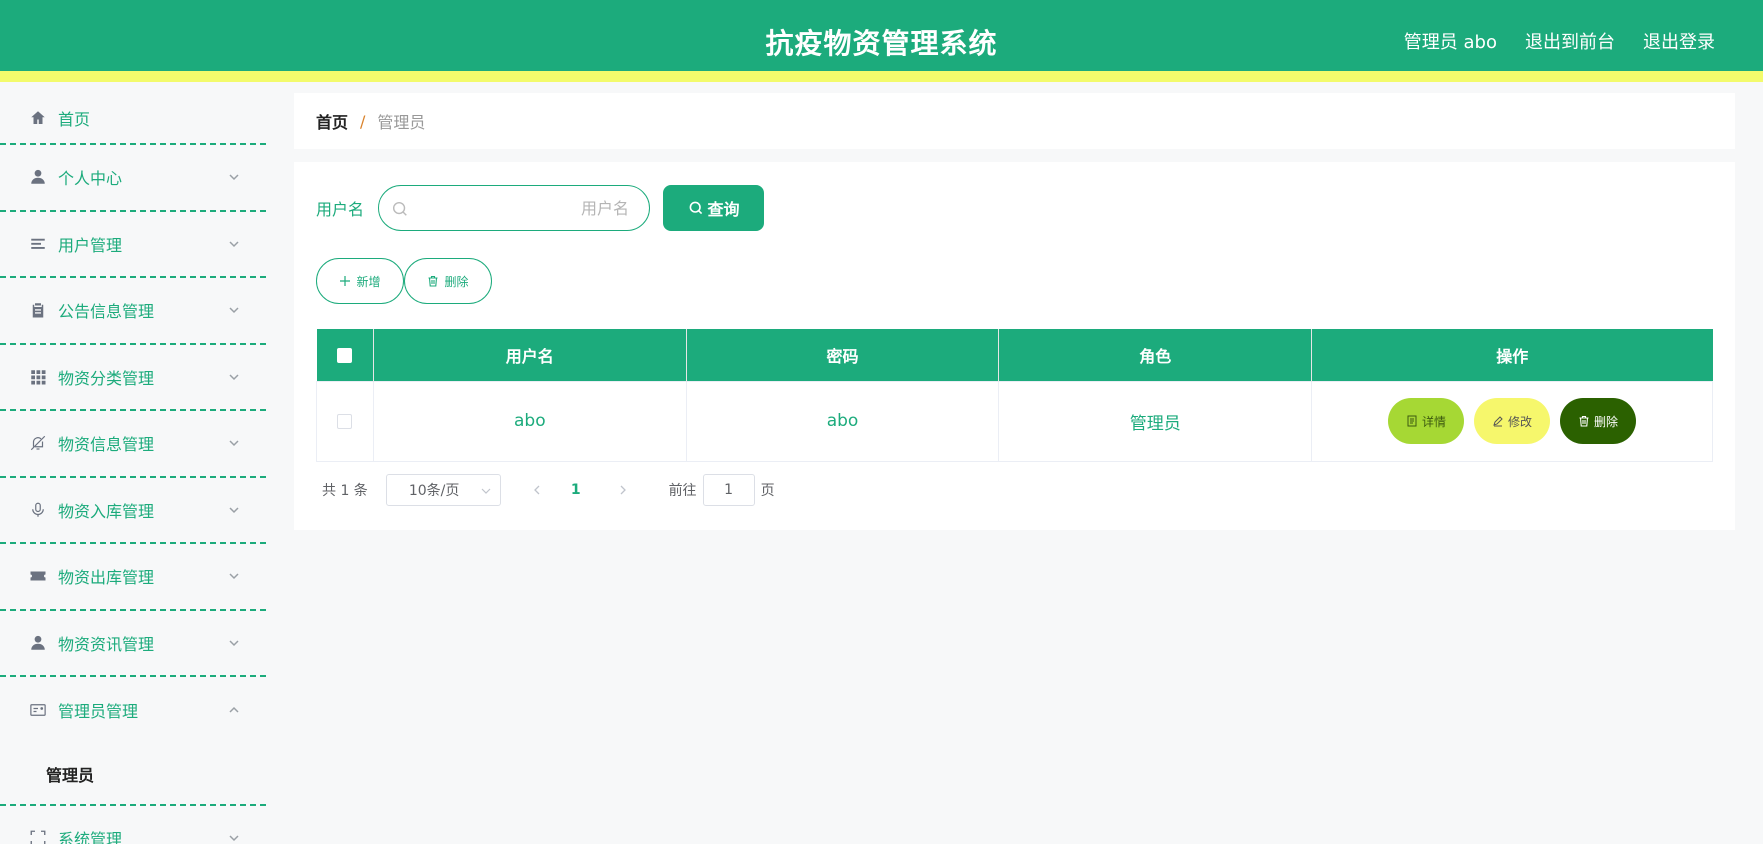 This screenshot has height=844, width=1763. I want to click on breadcrumb-home: 首页, so click(332, 121).